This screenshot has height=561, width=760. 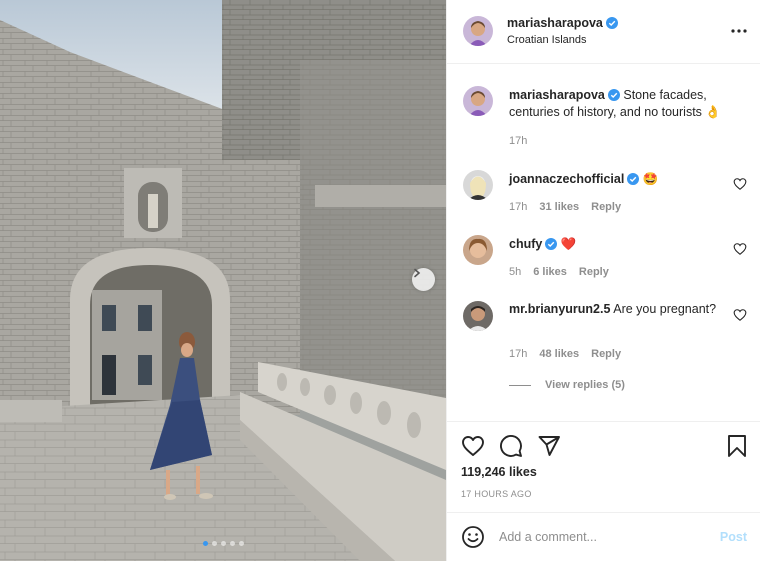 I want to click on carousel-indicator, so click(x=223, y=543).